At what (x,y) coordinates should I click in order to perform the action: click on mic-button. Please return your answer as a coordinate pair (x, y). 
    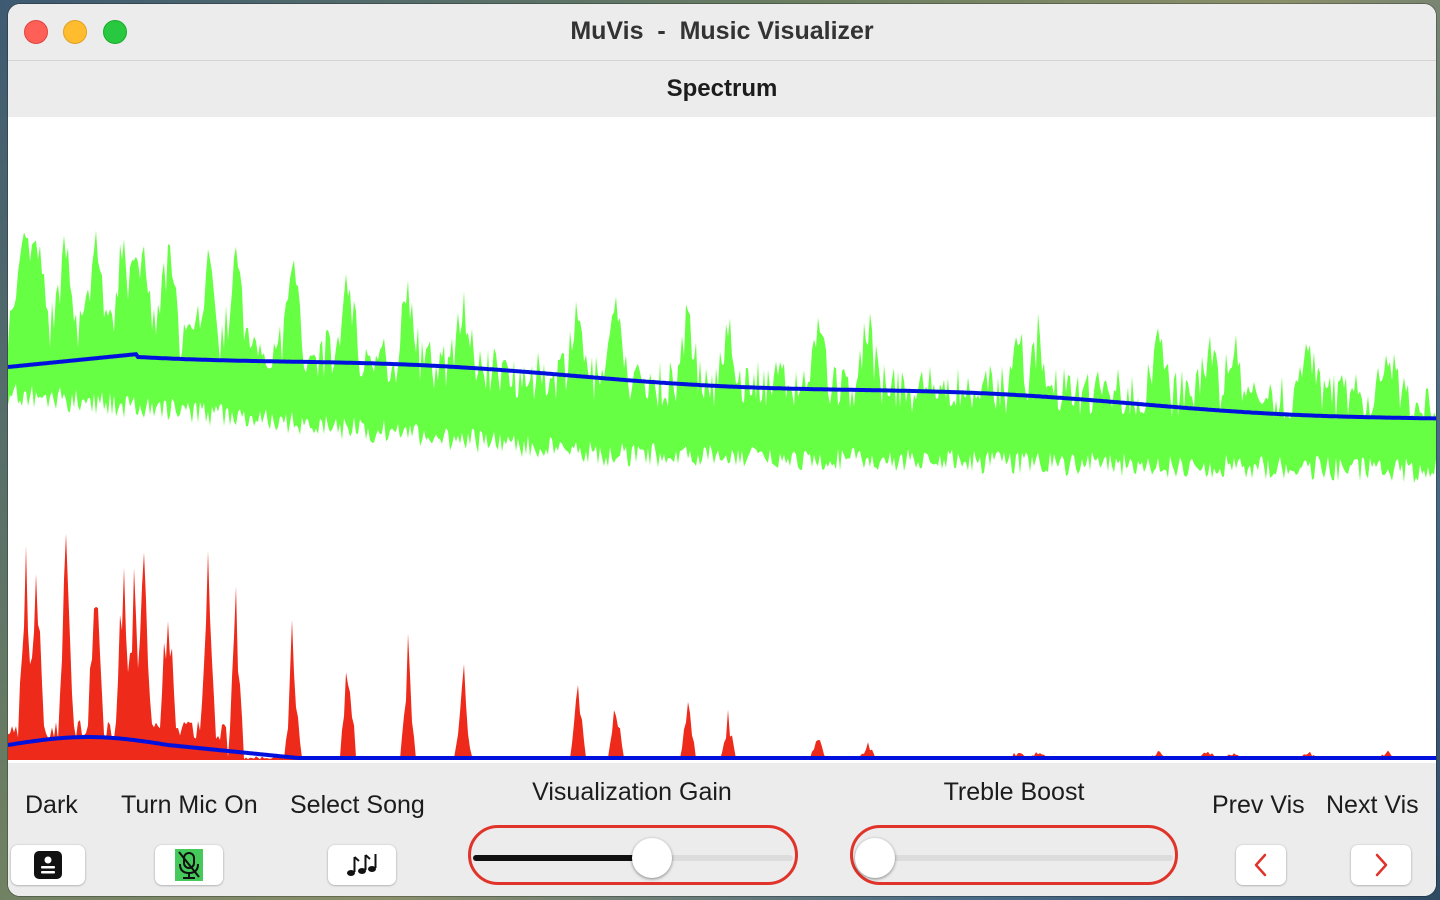
    Looking at the image, I should click on (189, 865).